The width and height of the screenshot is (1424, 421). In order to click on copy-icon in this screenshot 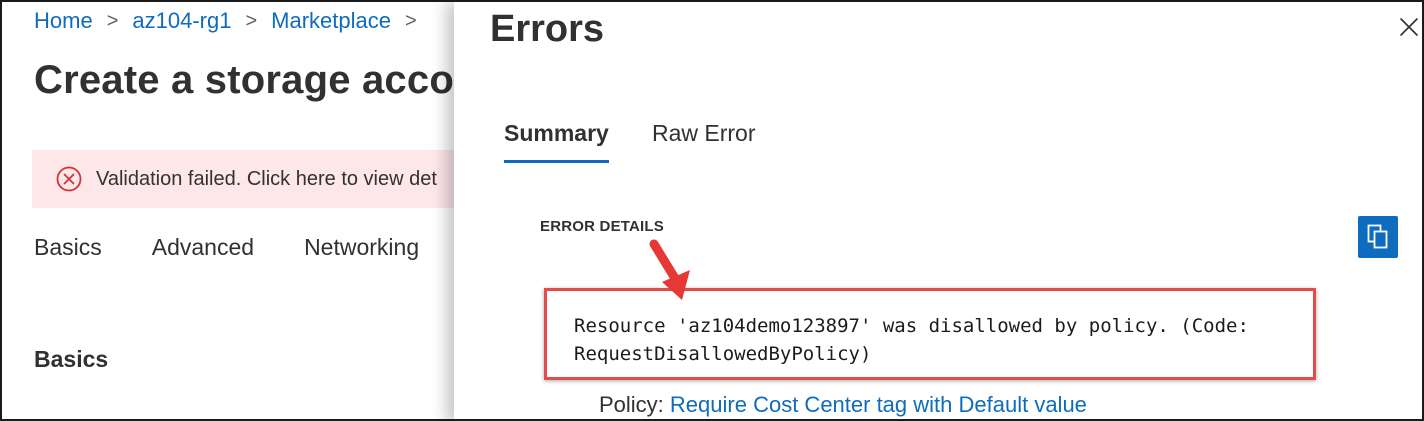, I will do `click(1377, 236)`.